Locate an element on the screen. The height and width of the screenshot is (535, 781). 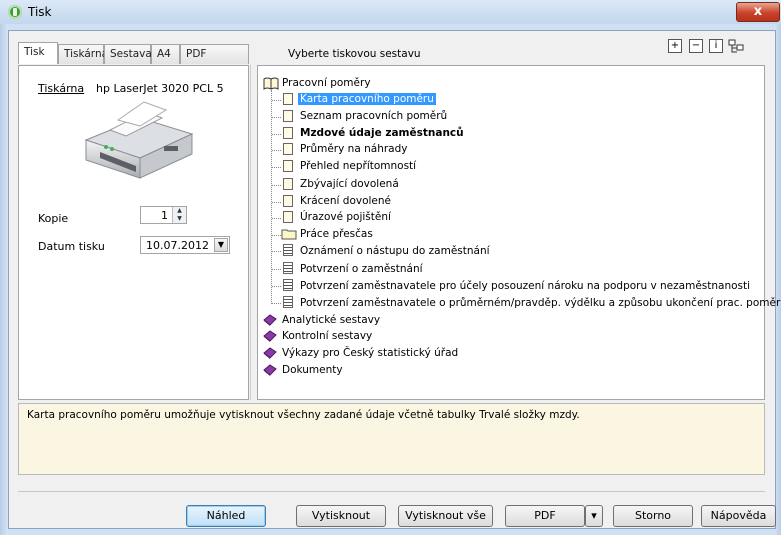
cancel-button: Storno is located at coordinates (653, 516).